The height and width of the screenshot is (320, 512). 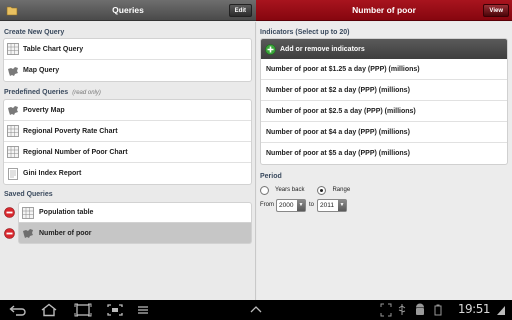 I want to click on detail-title-bar: Number of poor View, so click(x=384, y=10).